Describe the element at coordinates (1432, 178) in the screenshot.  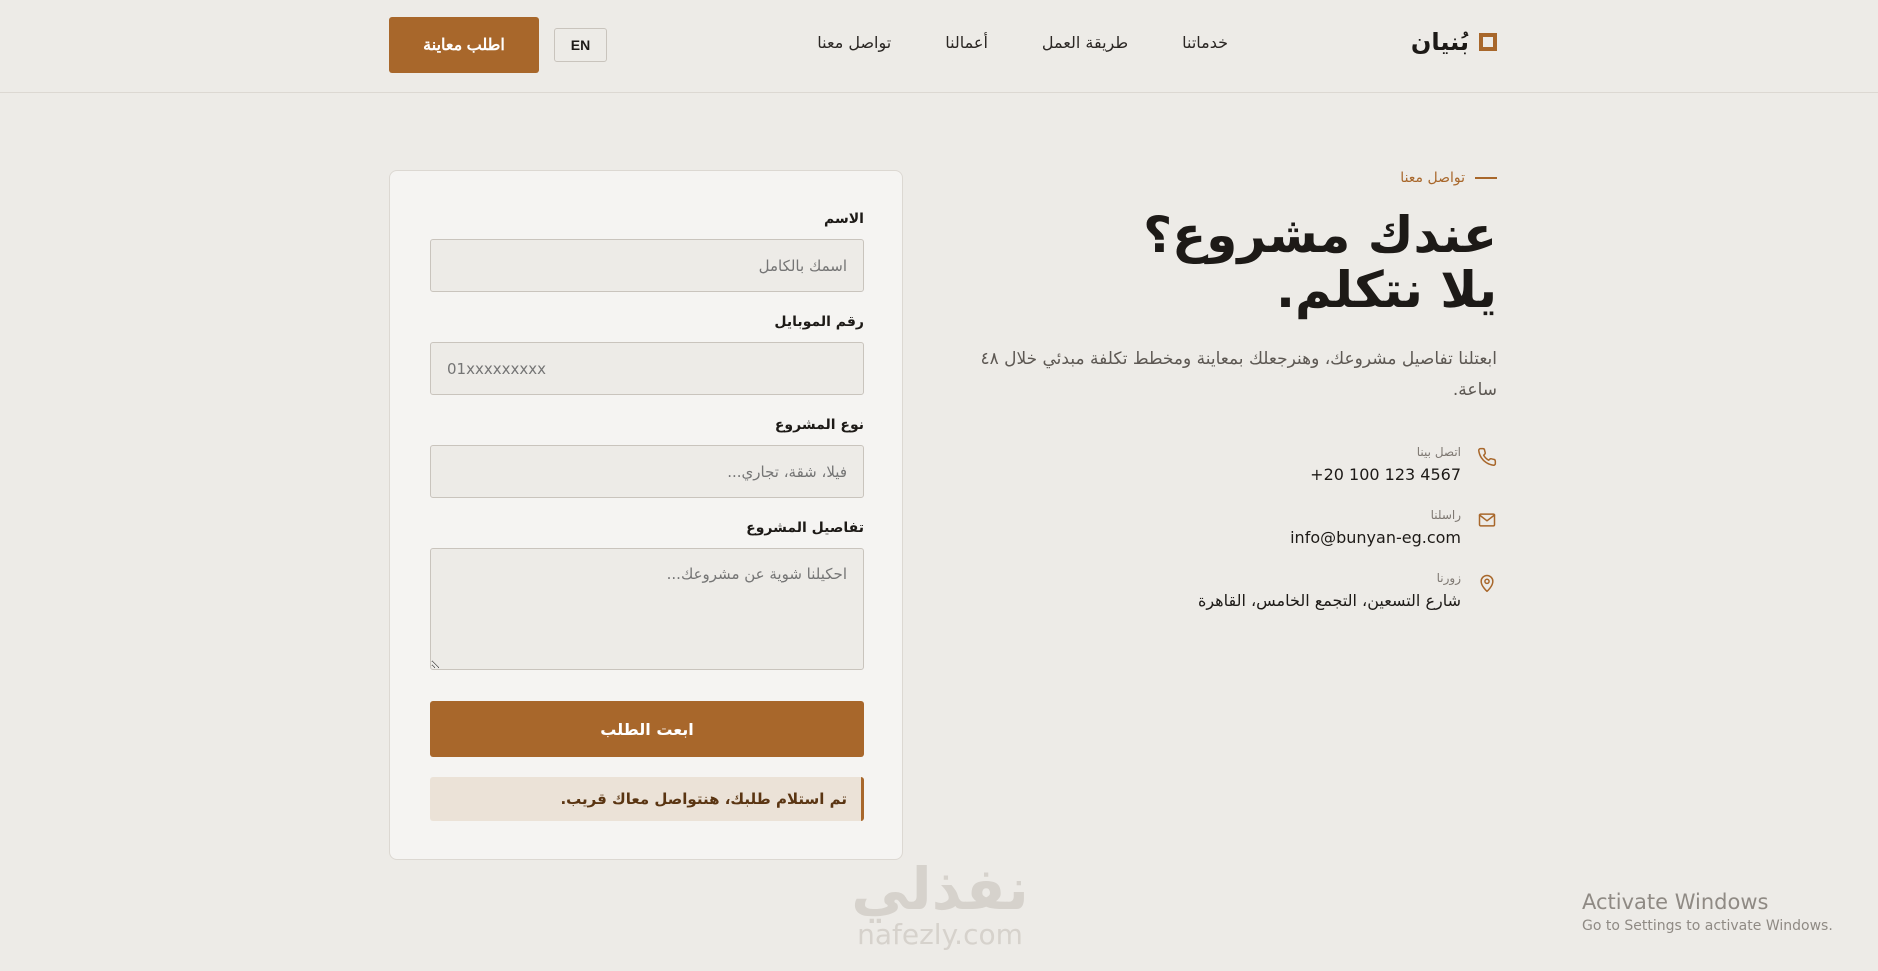
I see `eyebrow-text: تواصل معنا` at that location.